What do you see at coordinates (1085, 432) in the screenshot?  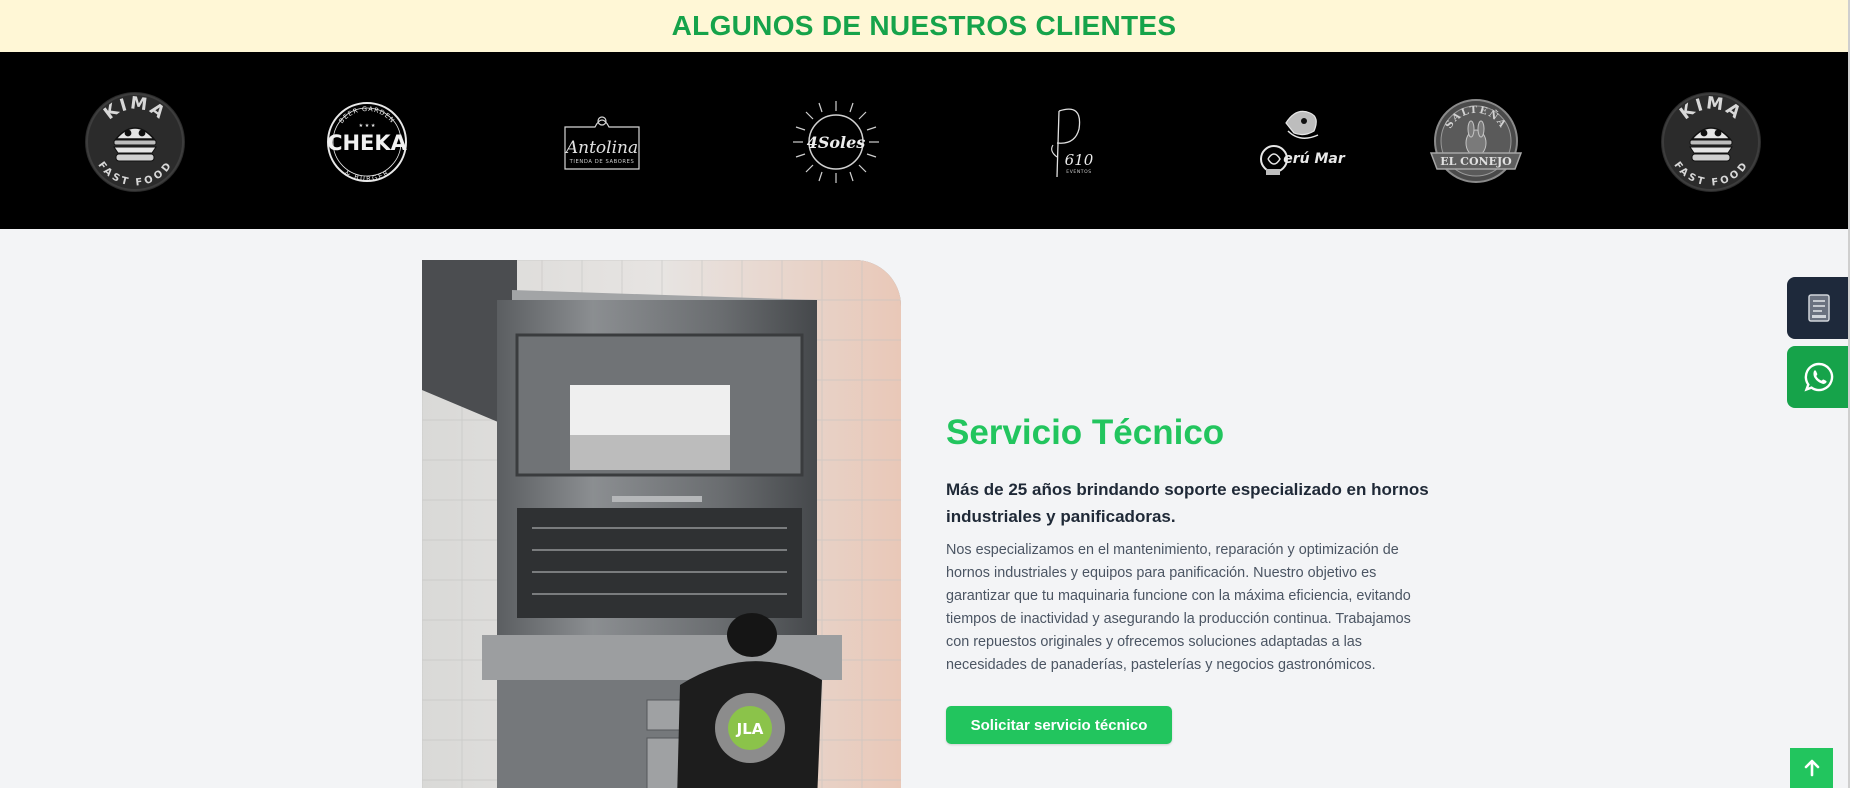 I see `service-title: Servicio Técnico` at bounding box center [1085, 432].